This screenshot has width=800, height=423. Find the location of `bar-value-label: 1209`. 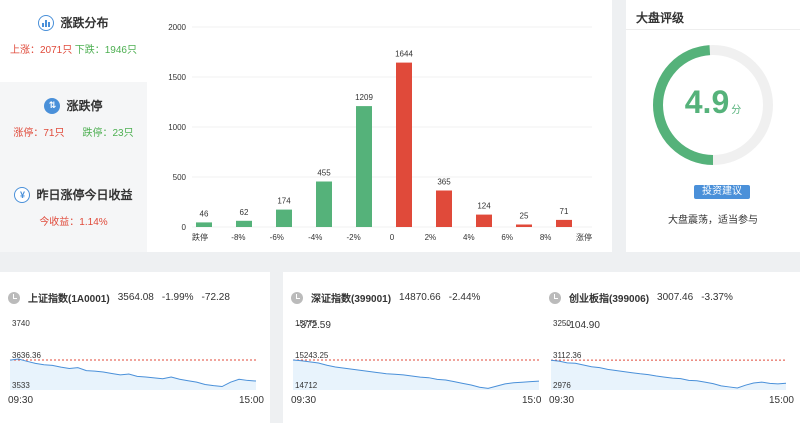

bar-value-label: 1209 is located at coordinates (364, 97).